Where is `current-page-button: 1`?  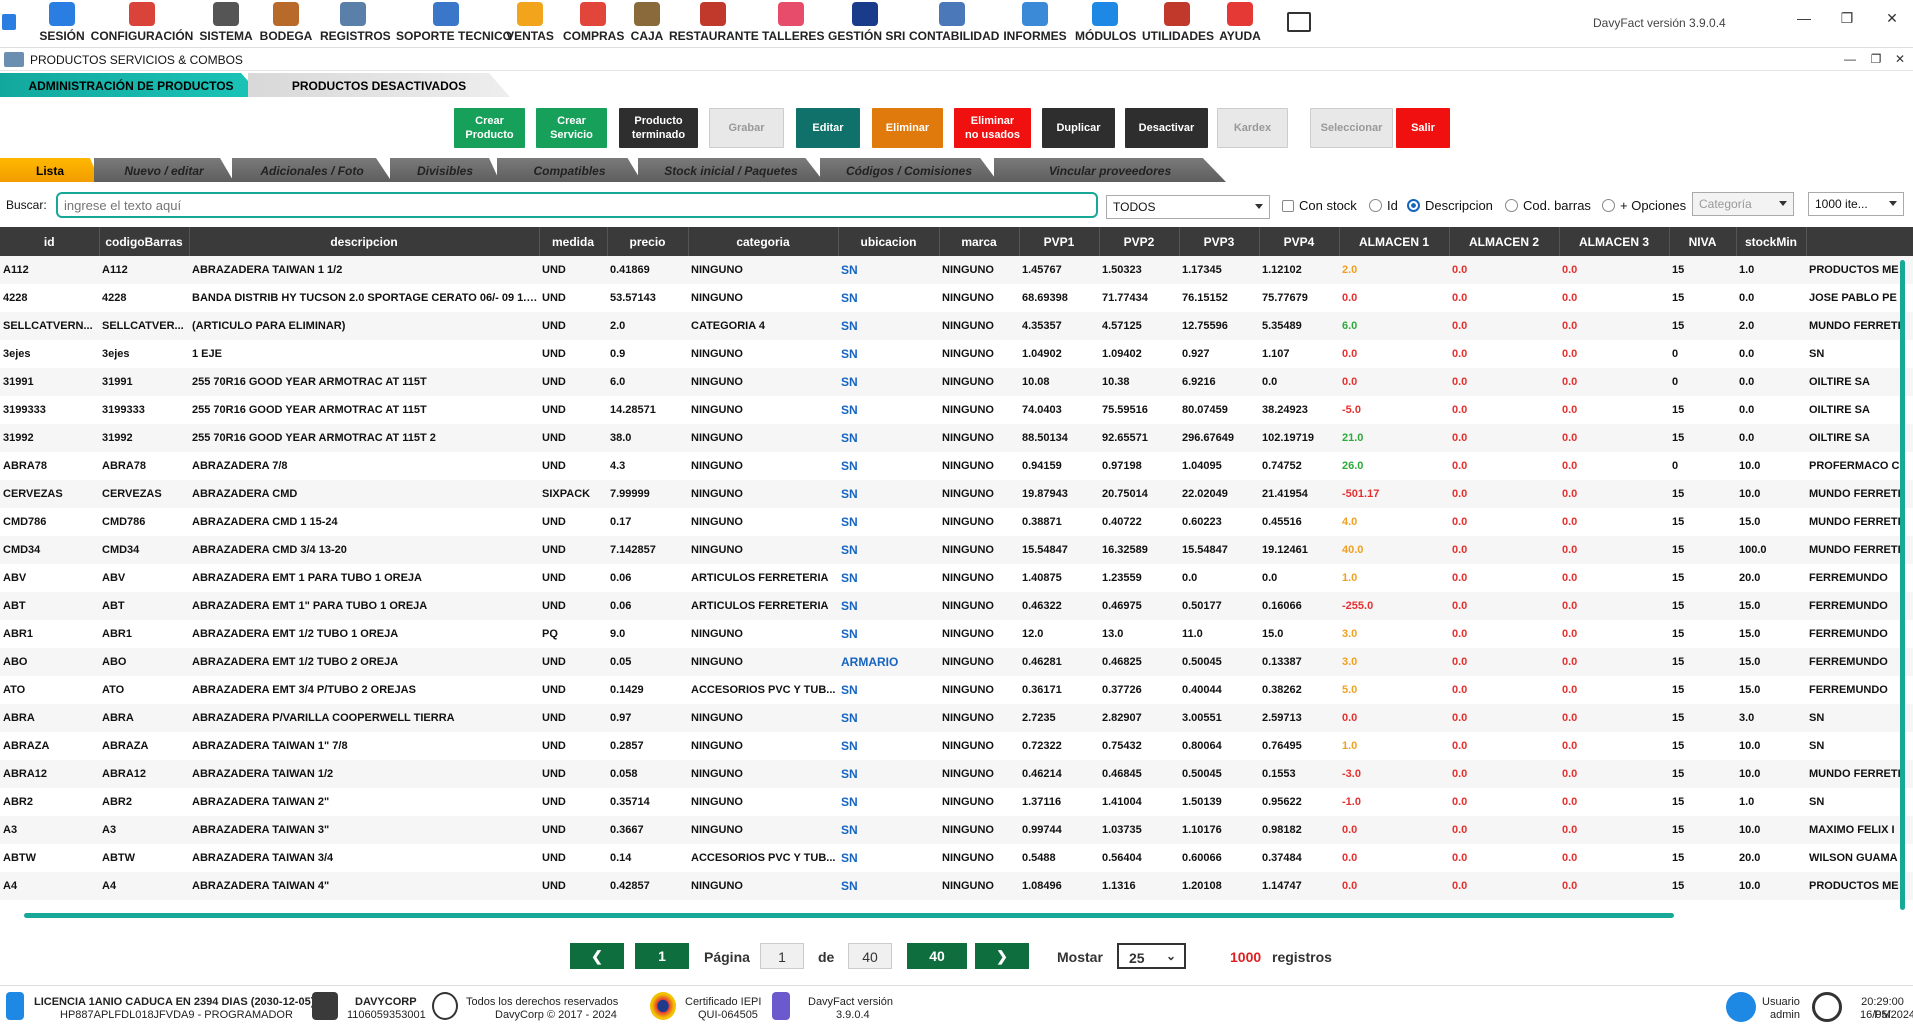 current-page-button: 1 is located at coordinates (662, 956).